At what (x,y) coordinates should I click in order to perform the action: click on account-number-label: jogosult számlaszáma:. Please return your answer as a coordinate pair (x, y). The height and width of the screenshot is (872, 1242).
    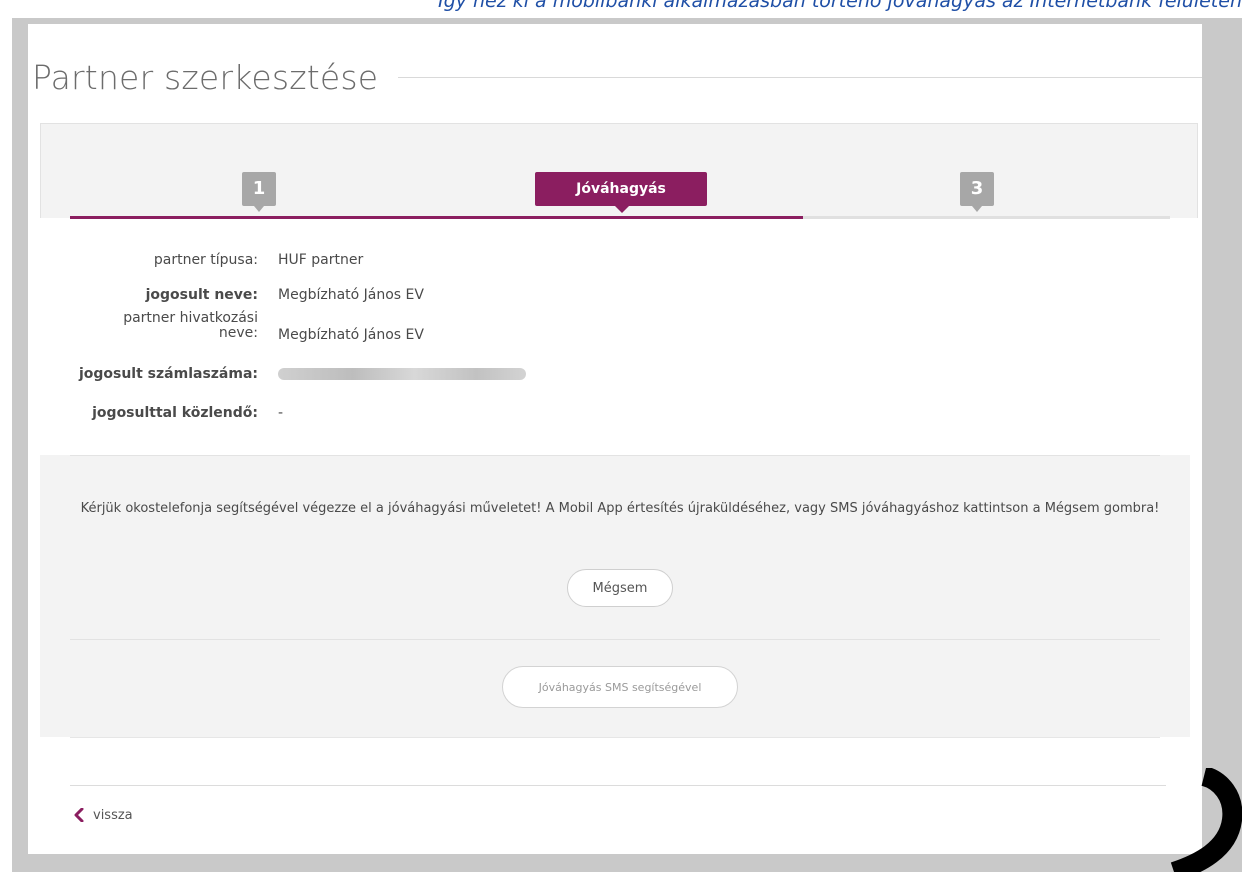
    Looking at the image, I should click on (168, 374).